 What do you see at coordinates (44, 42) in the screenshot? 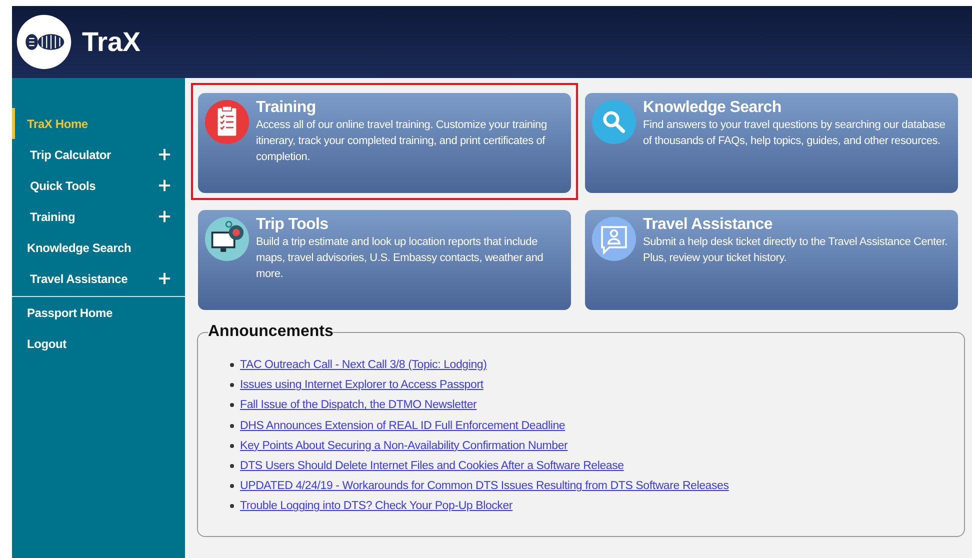
I see `footprint-logo-icon` at bounding box center [44, 42].